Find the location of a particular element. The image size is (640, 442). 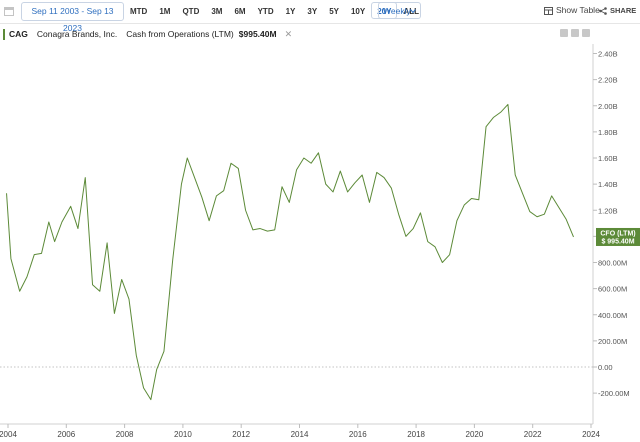

x-tick-label: 2016 is located at coordinates (358, 434).